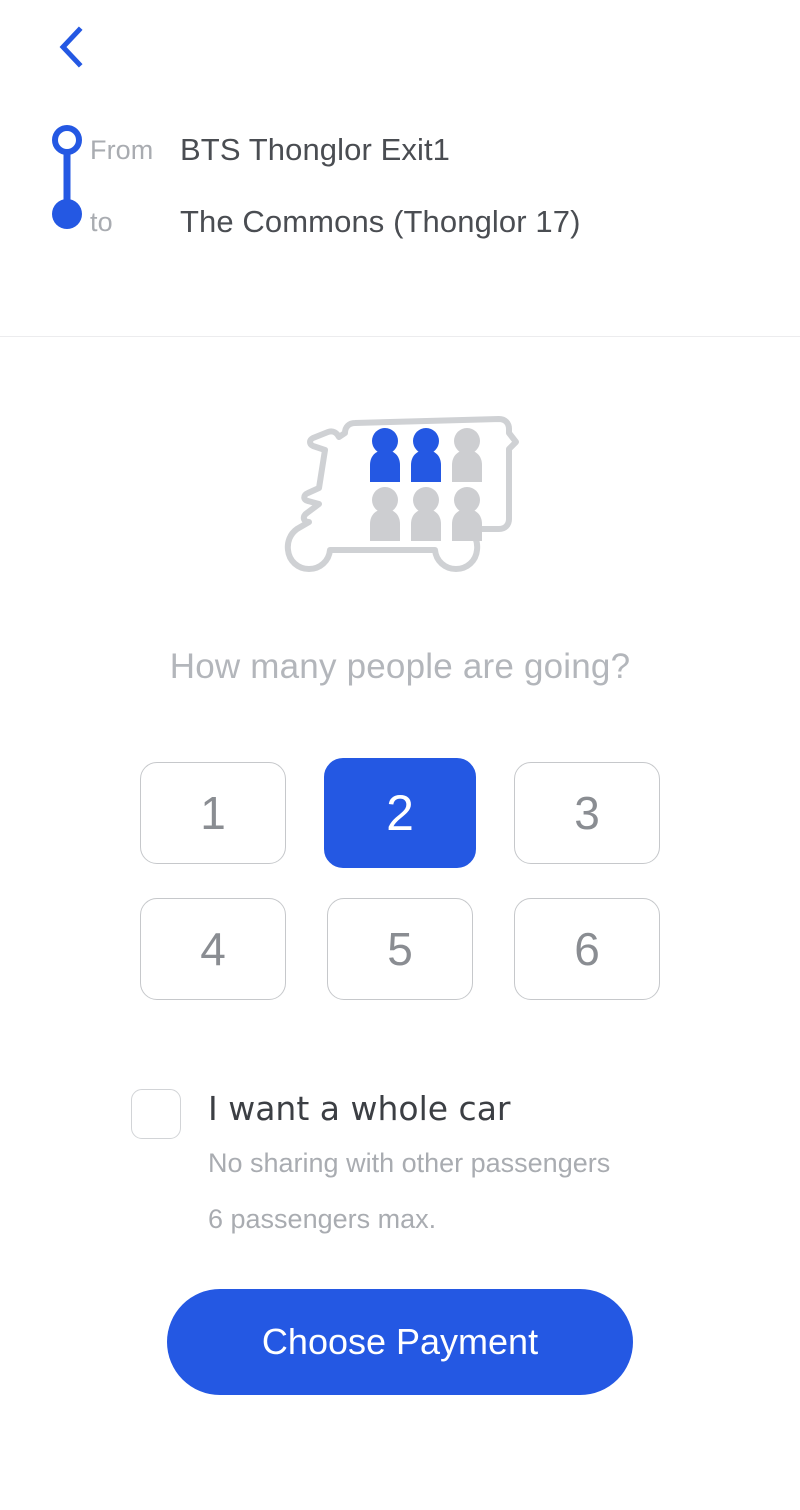  Describe the element at coordinates (315, 149) in the screenshot. I see `from-value: BTS Thonglor Exit1` at that location.